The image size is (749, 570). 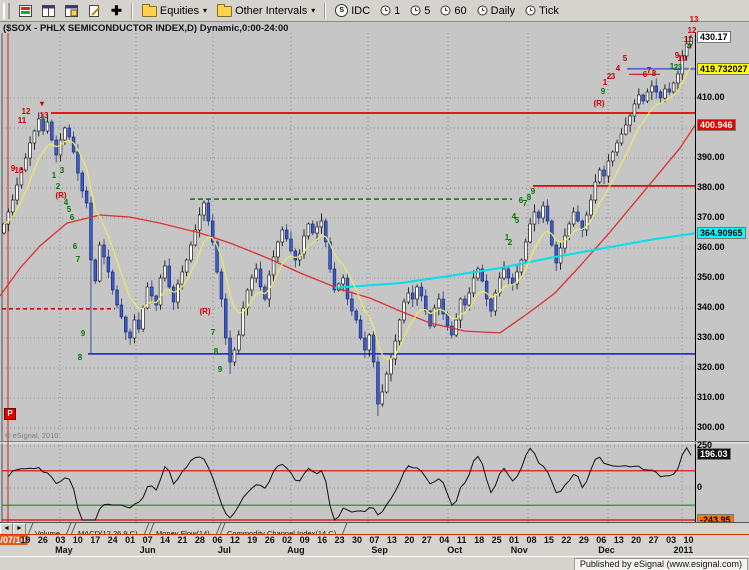 I want to click on axis-label: 400.946, so click(x=716, y=125).